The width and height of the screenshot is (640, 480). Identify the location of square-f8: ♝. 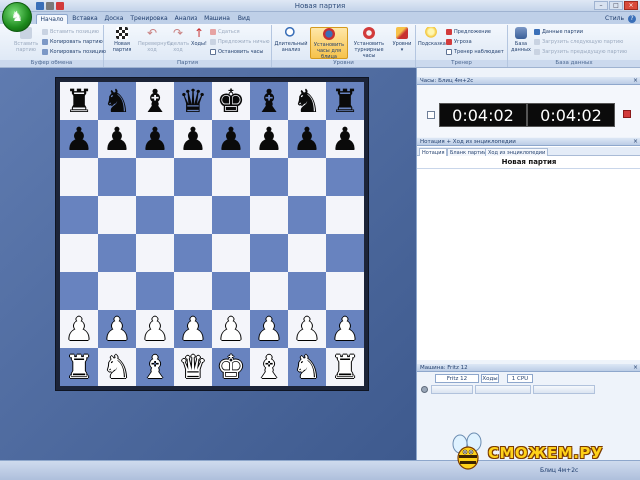
(269, 101).